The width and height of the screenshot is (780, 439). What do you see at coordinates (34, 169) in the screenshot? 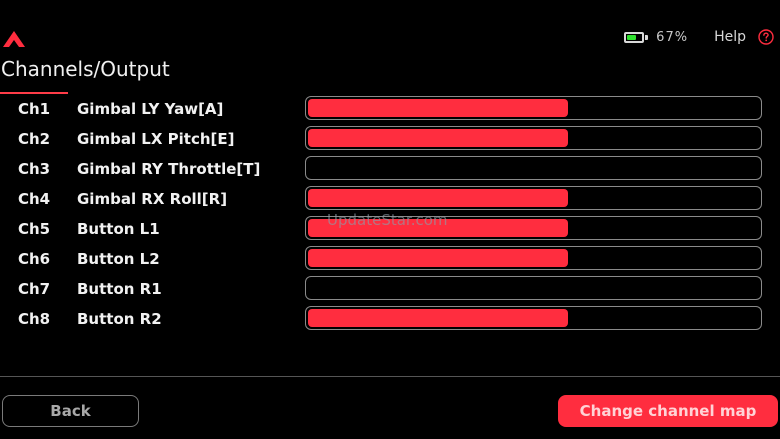
I see `channel-label: Ch3` at bounding box center [34, 169].